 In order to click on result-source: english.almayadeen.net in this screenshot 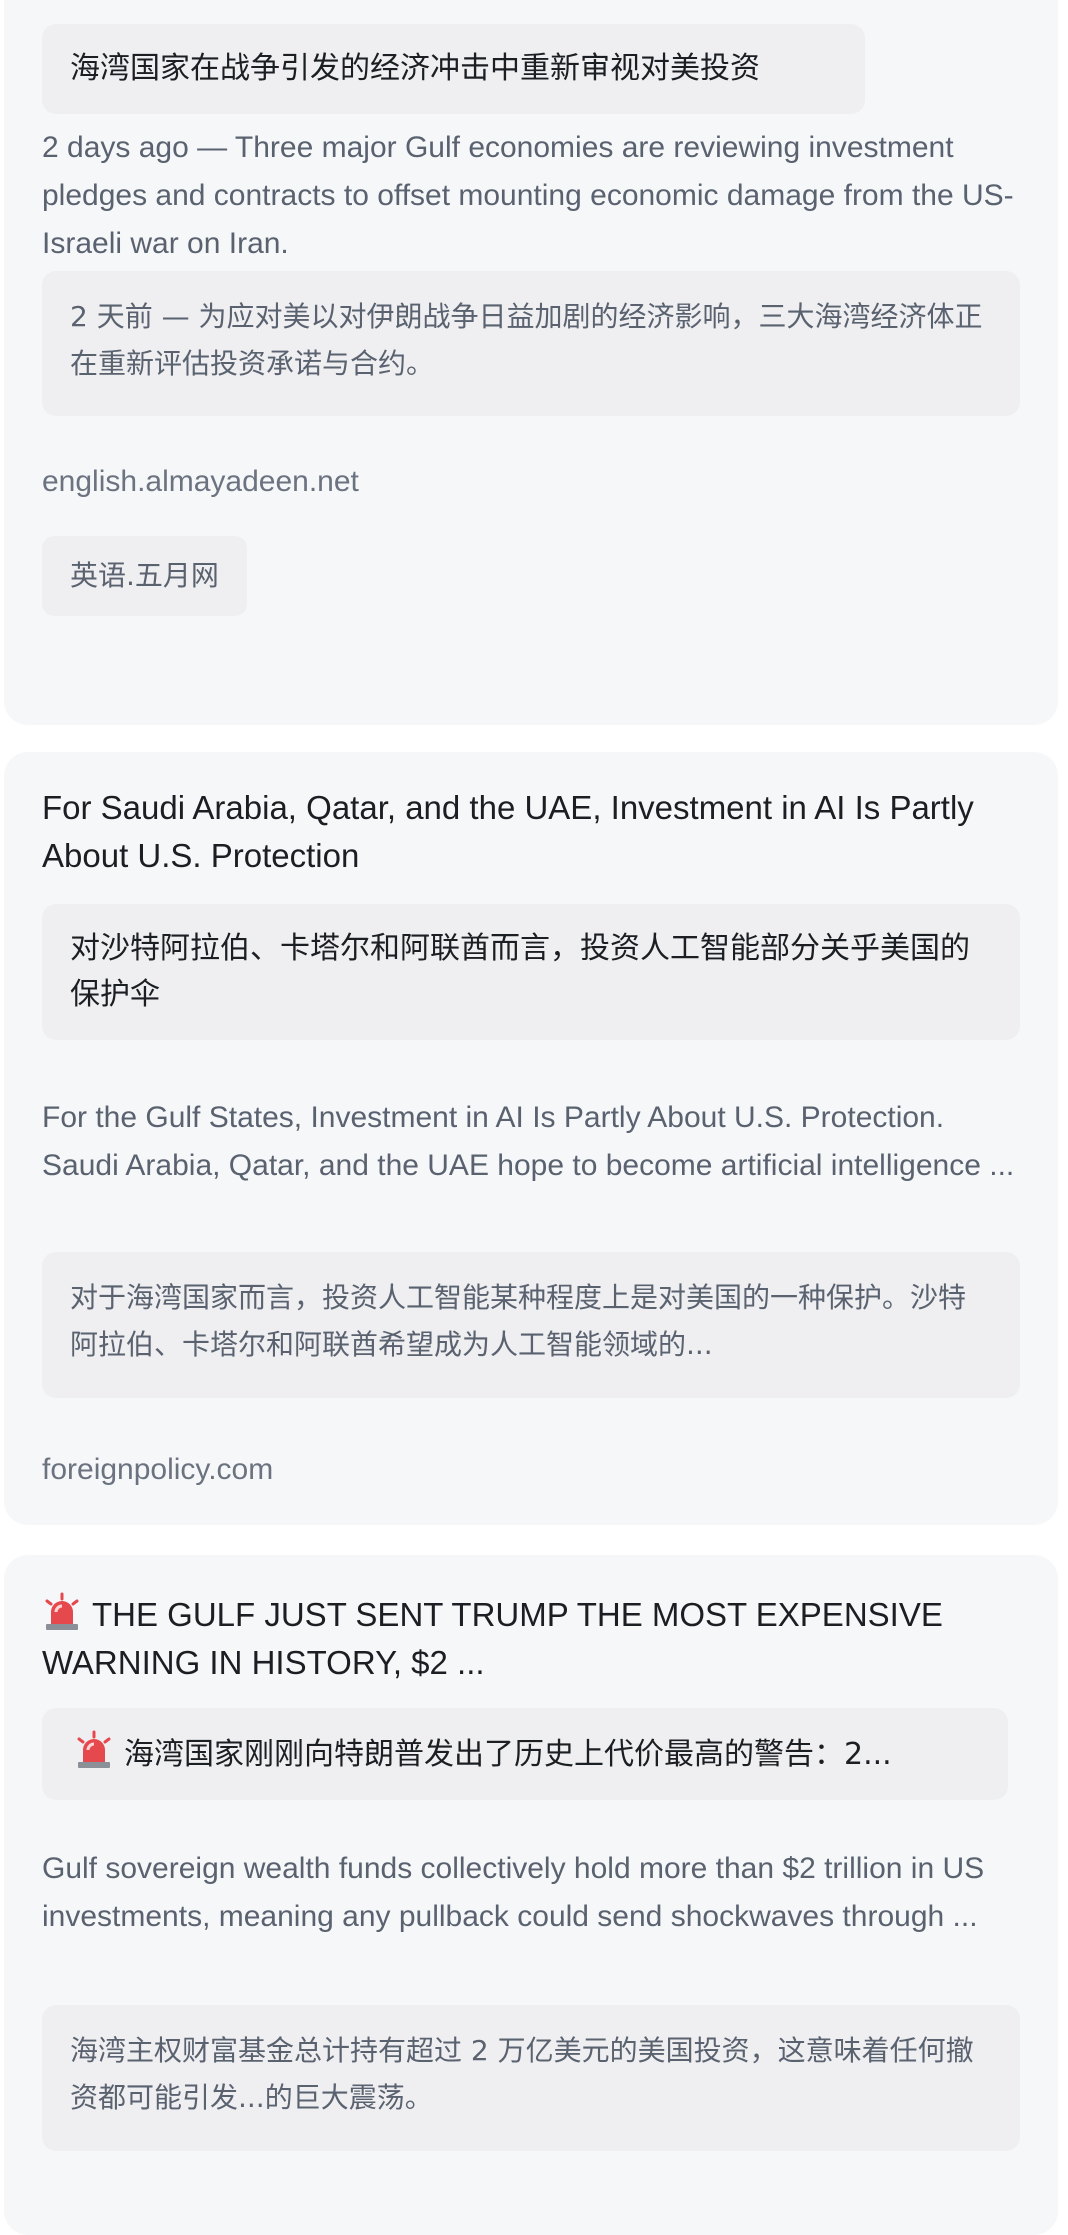, I will do `click(531, 482)`.